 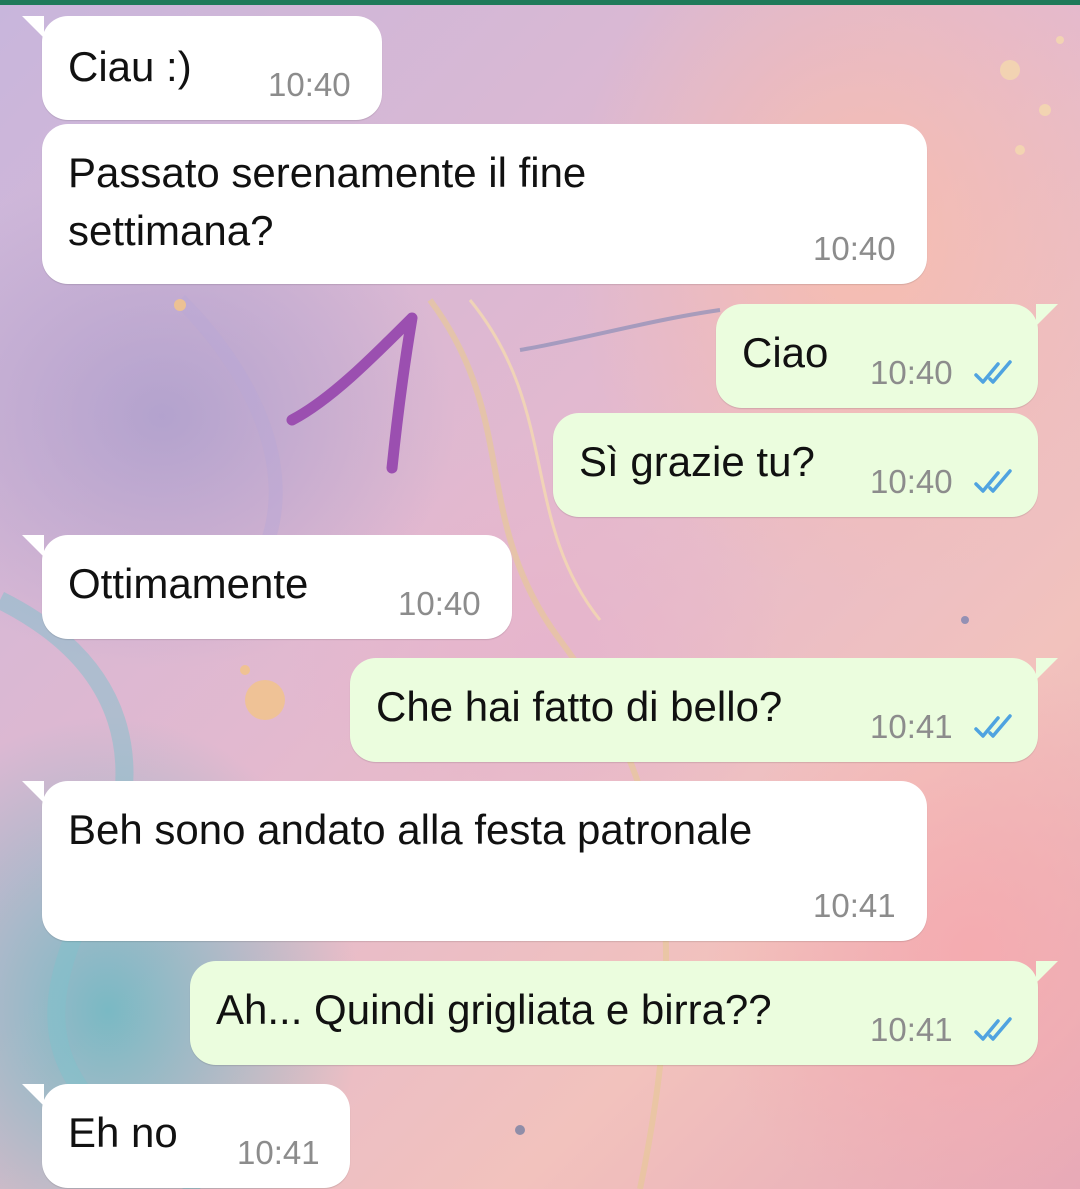 What do you see at coordinates (494, 1009) in the screenshot?
I see `message-text: Ah... Quindi grigliata e birra??` at bounding box center [494, 1009].